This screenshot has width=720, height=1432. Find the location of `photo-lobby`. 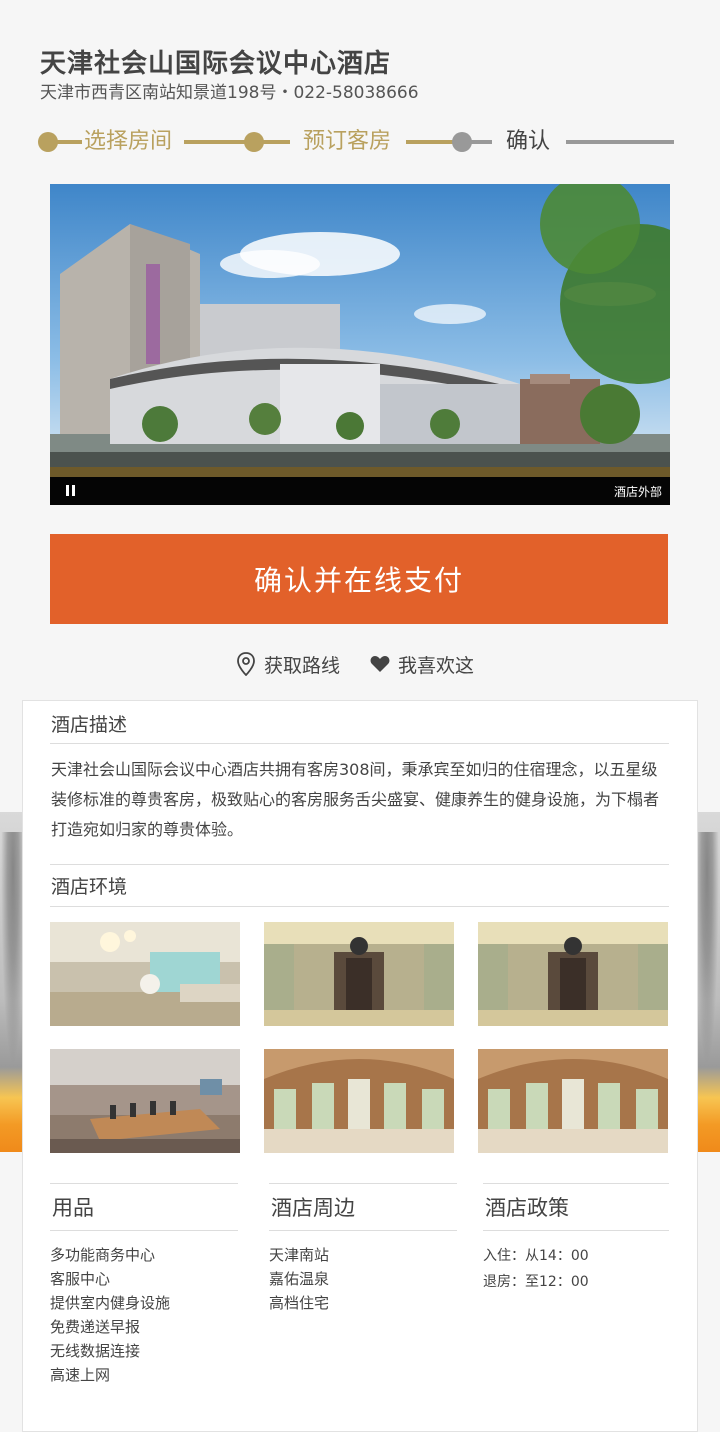

photo-lobby is located at coordinates (145, 974).